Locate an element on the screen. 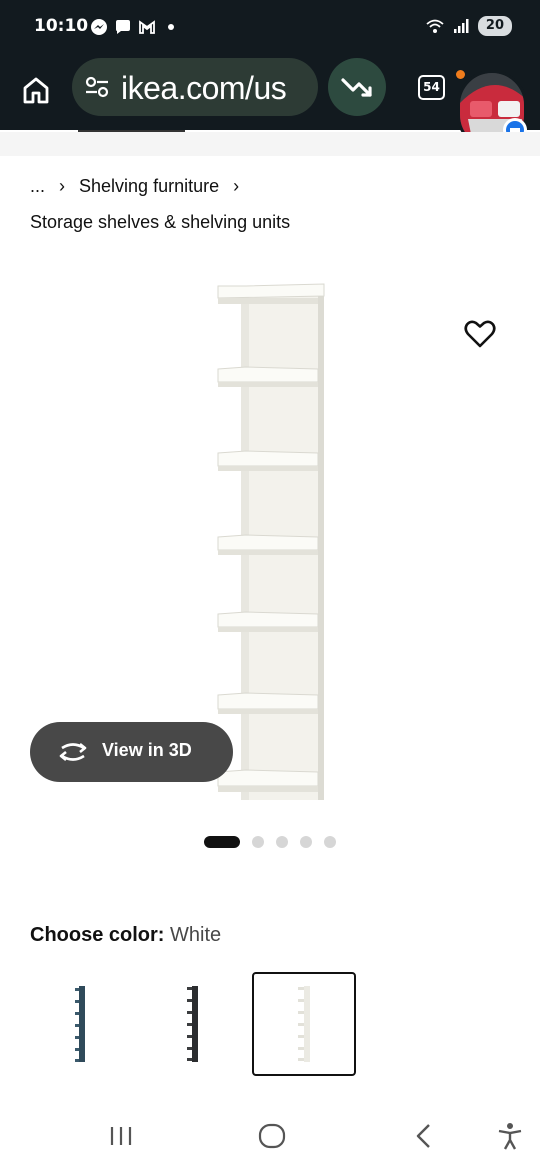 Image resolution: width=540 pixels, height=1170 pixels. tabs-button: 54 is located at coordinates (431, 87).